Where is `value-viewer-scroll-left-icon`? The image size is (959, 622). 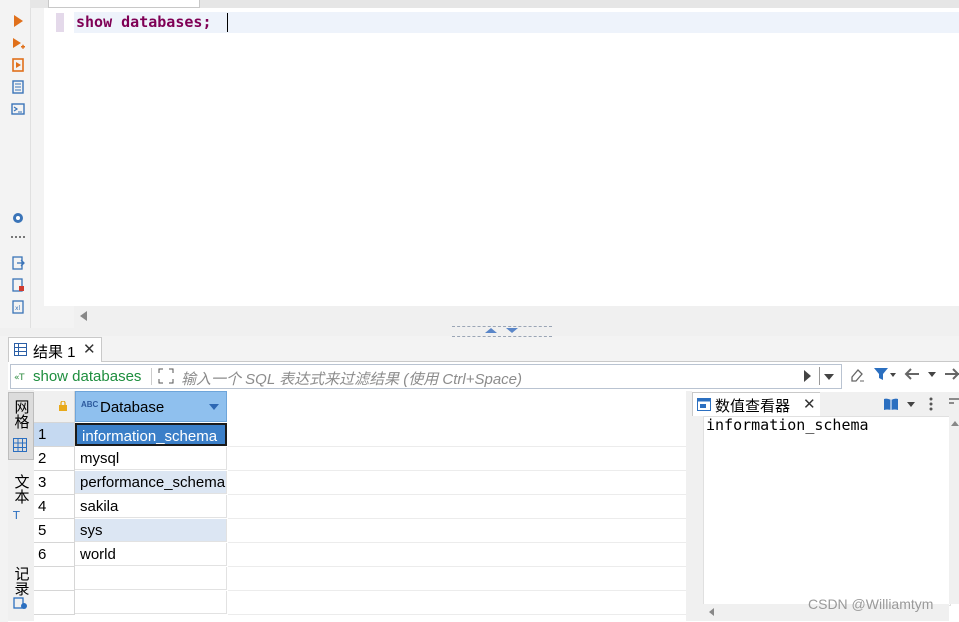
value-viewer-scroll-left-icon is located at coordinates (711, 612).